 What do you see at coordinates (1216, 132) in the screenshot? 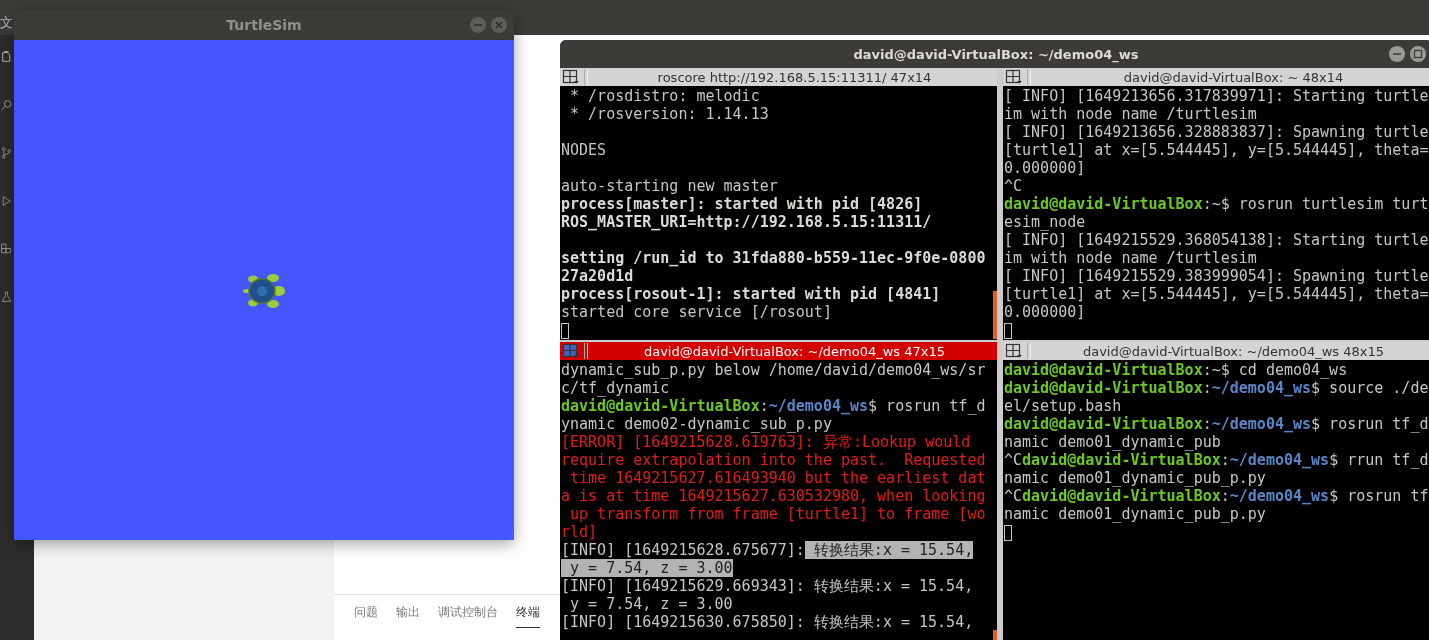
I see `terminal-text: [ INFO] [1649213656.328883837]: Spawning turtle` at bounding box center [1216, 132].